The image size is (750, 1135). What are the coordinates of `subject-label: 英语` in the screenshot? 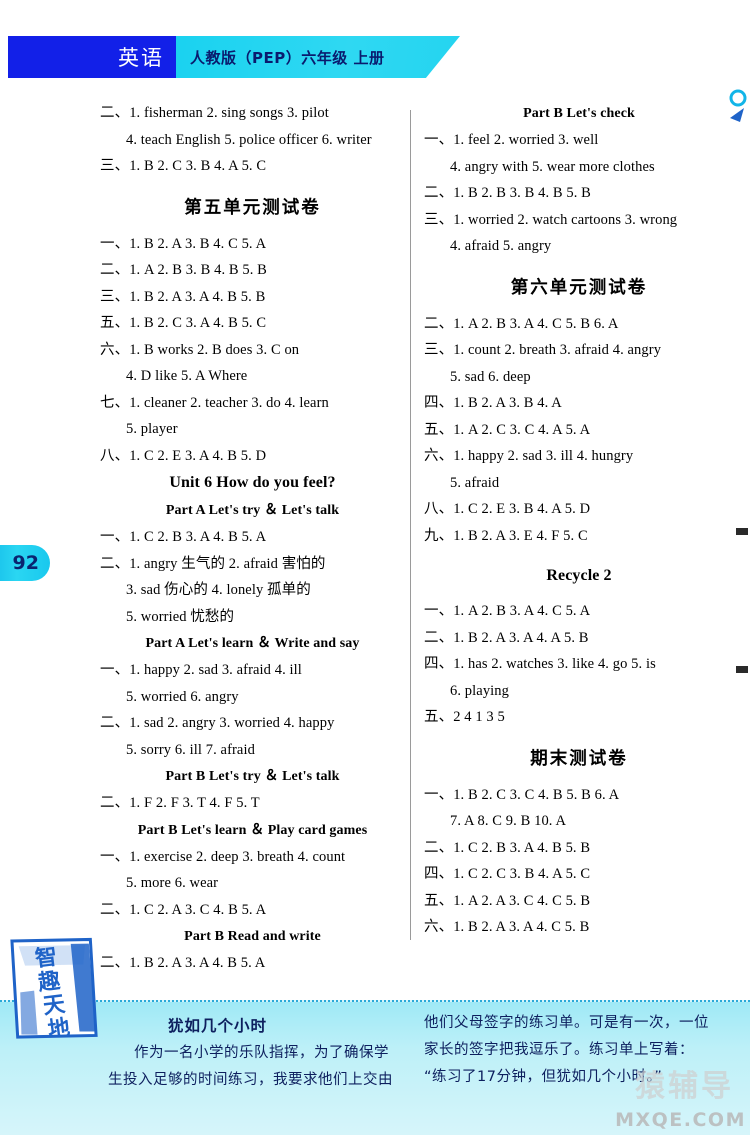 It's located at (141, 58).